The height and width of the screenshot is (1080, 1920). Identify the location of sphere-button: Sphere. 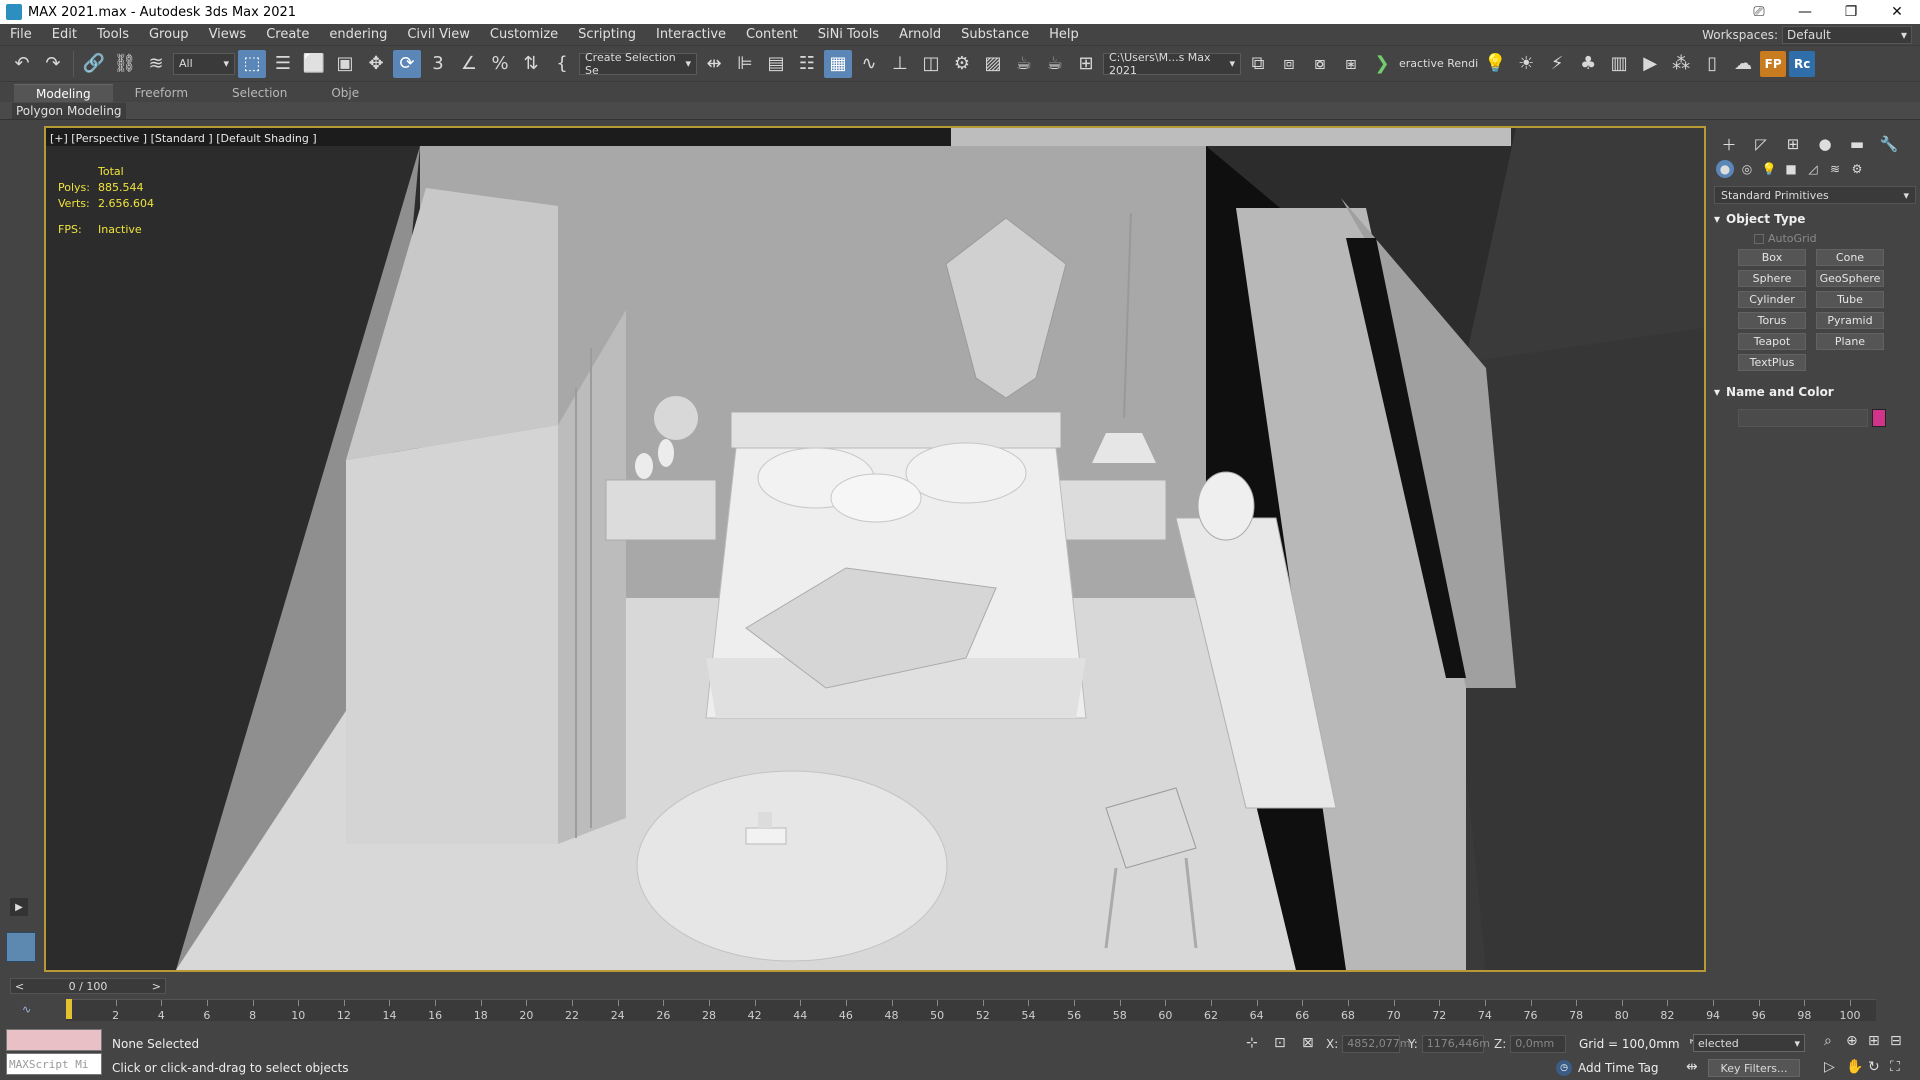
(1772, 278).